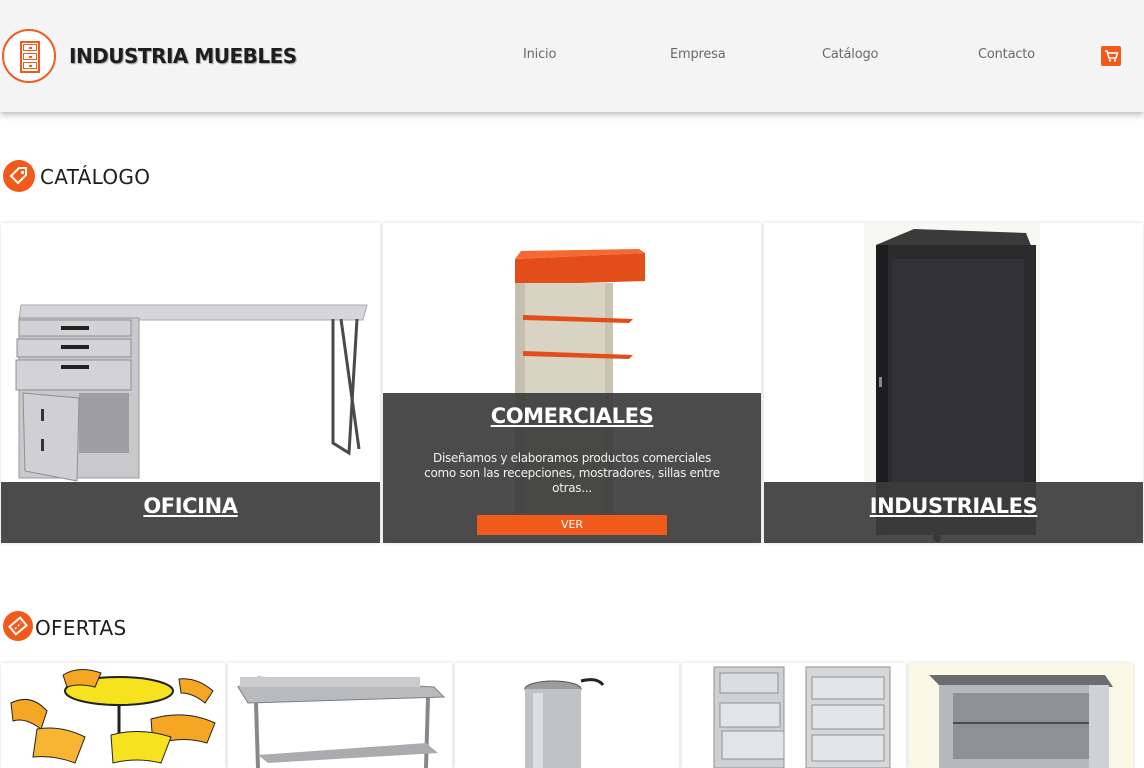 Image resolution: width=1144 pixels, height=768 pixels. Describe the element at coordinates (953, 506) in the screenshot. I see `card-title-industriales: INDUSTRIALES` at that location.